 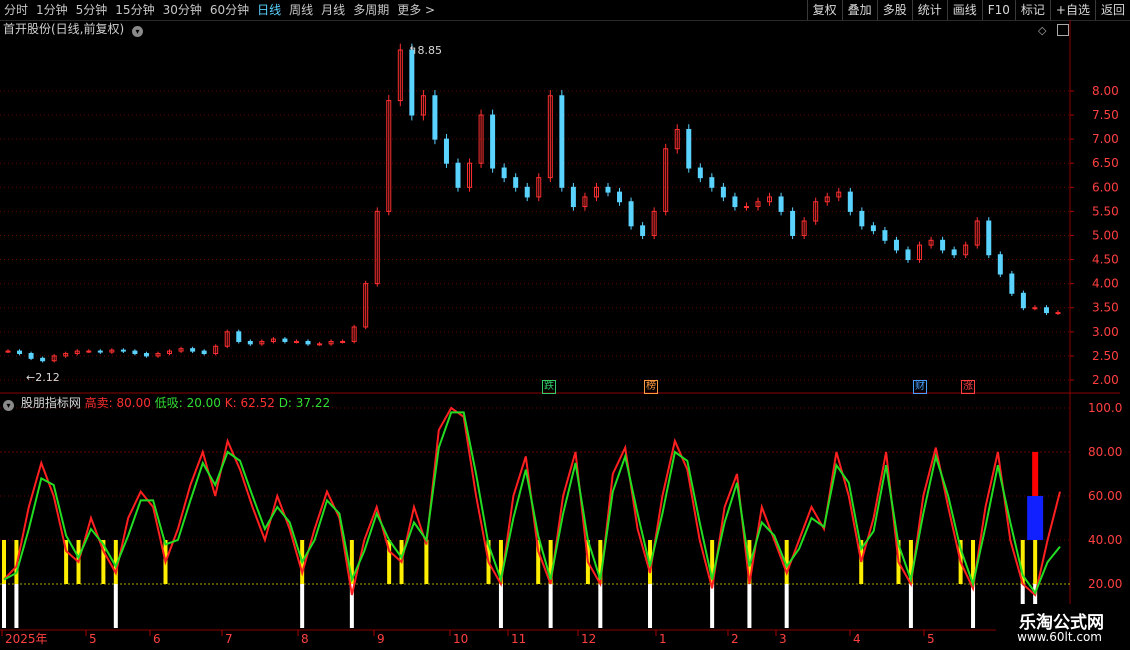 What do you see at coordinates (1059, 637) in the screenshot?
I see `watermark-url: www.60lt.com` at bounding box center [1059, 637].